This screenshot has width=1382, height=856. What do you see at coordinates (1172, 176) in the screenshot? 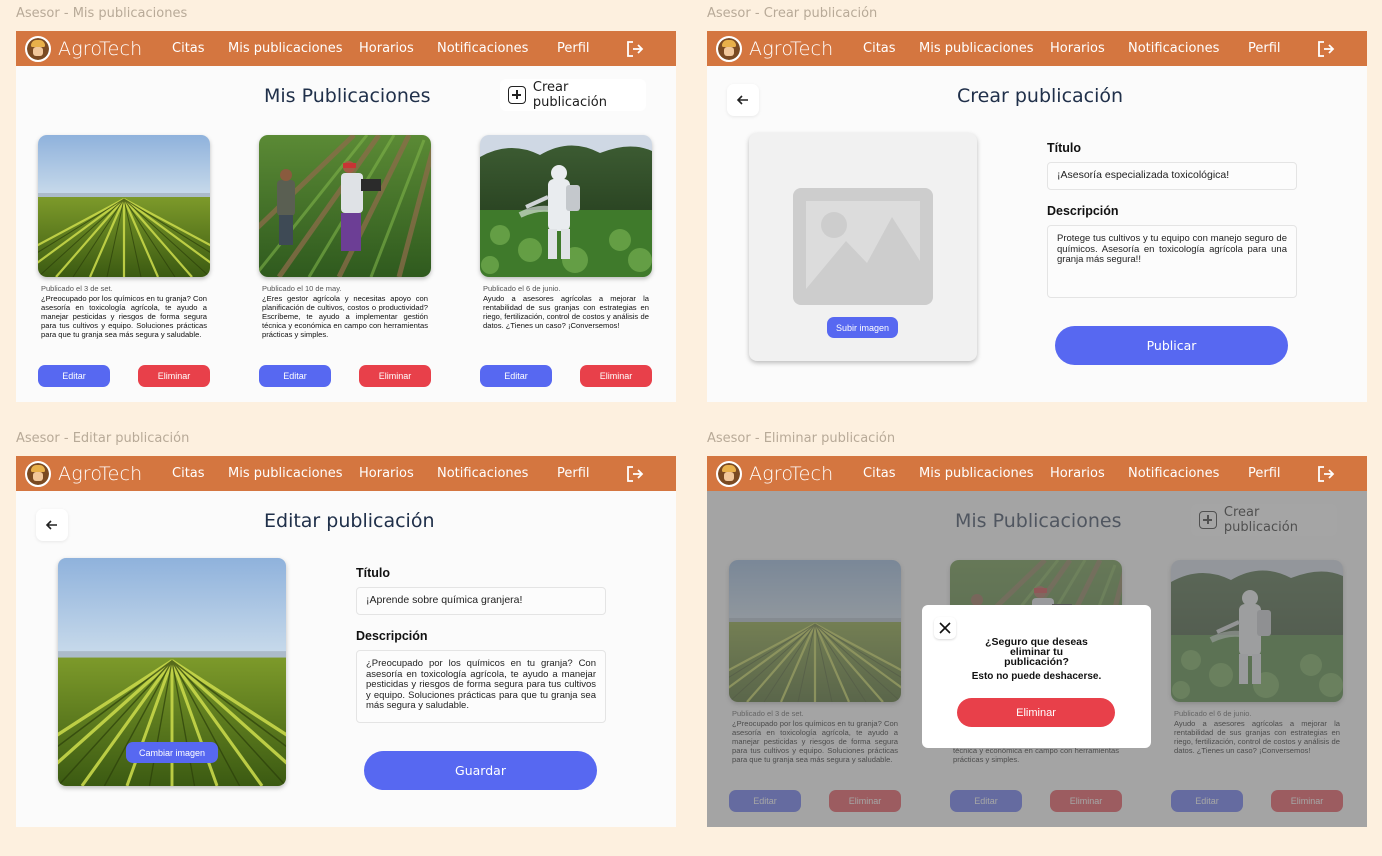
I see `title-input: ¡Asesoría especializada toxicológica!` at bounding box center [1172, 176].